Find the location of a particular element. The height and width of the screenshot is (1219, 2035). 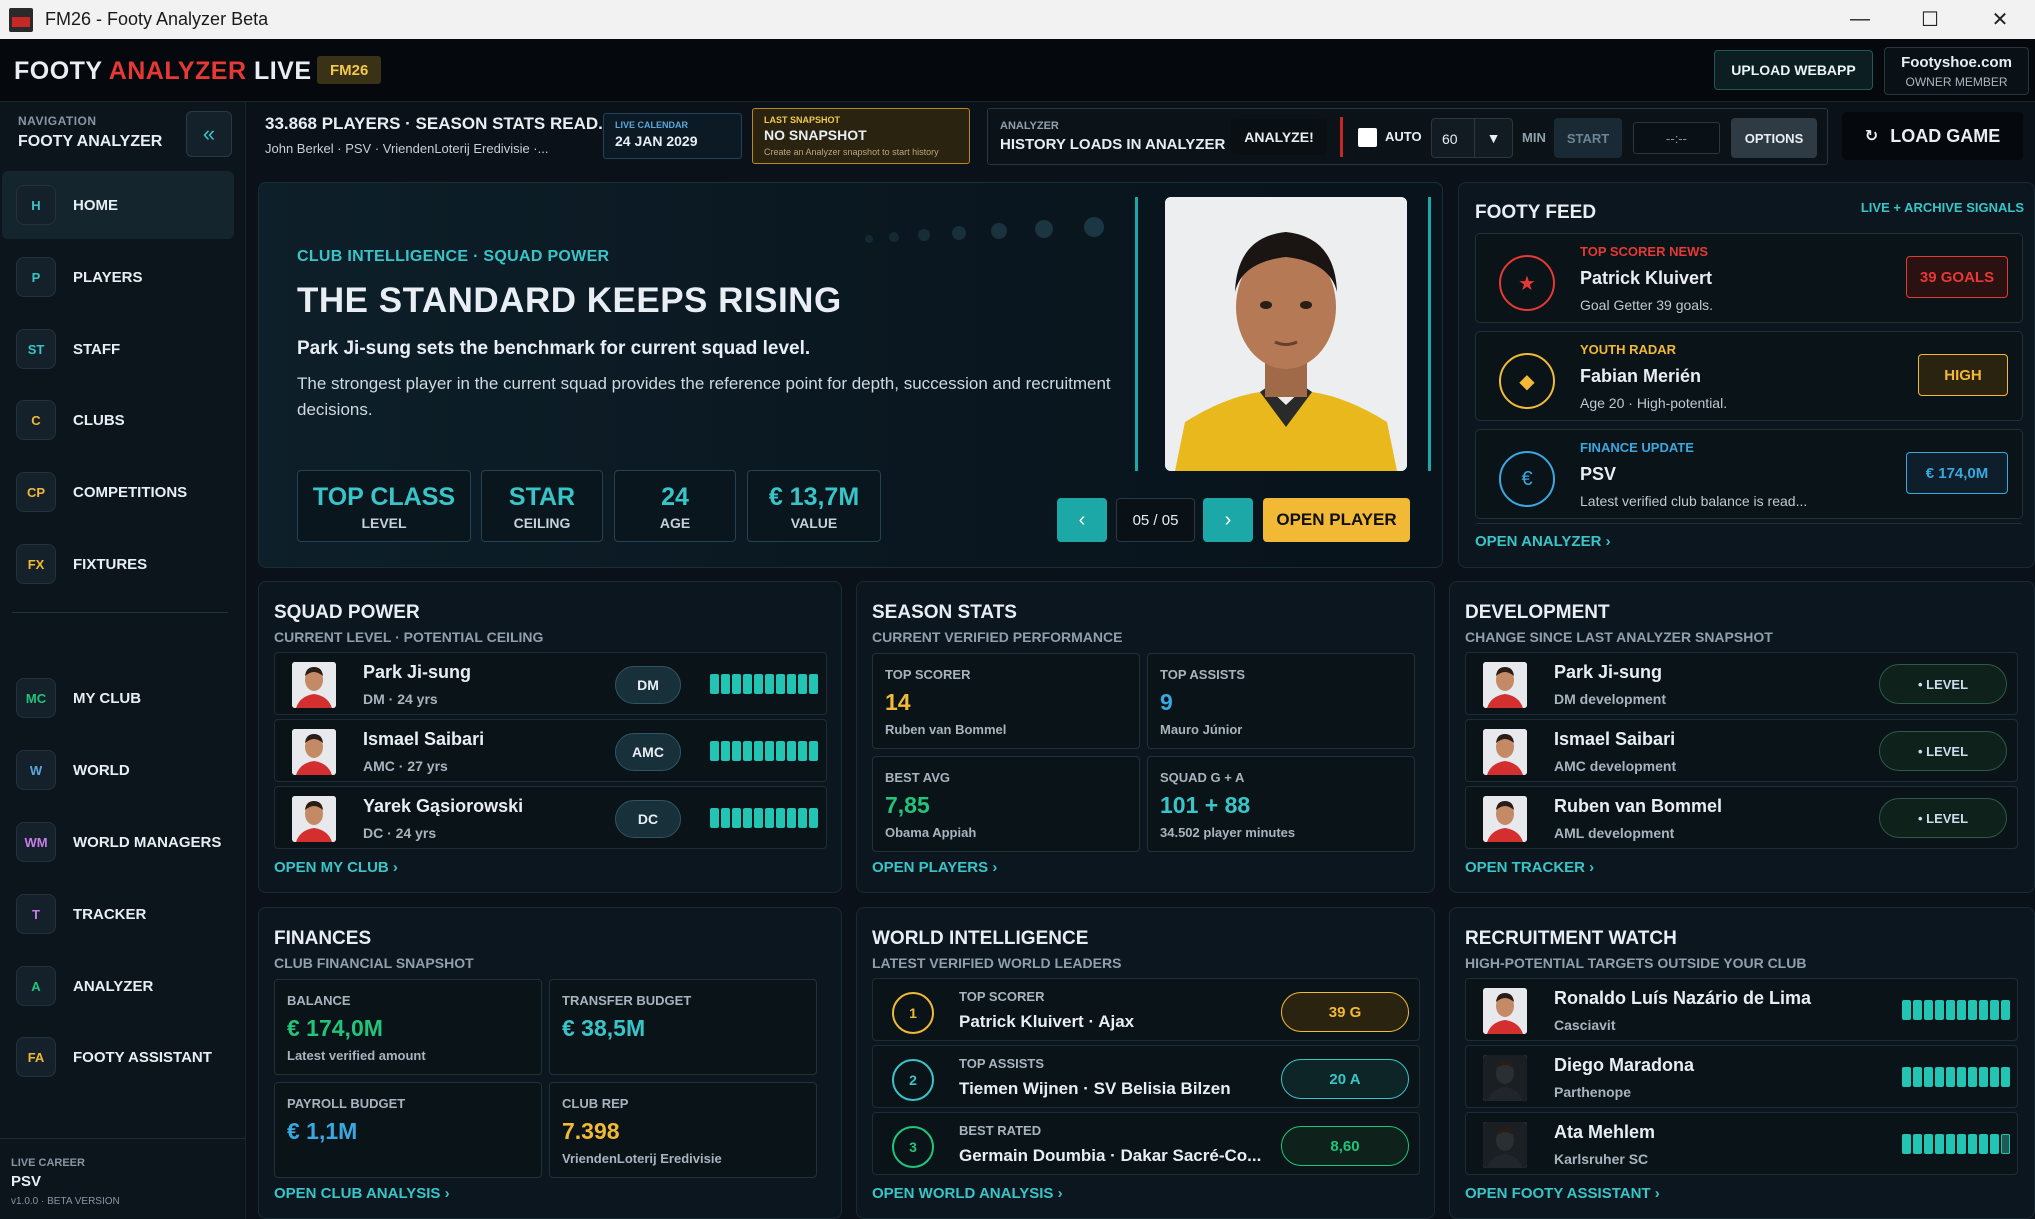

close-icon: ✕ is located at coordinates (2000, 19).